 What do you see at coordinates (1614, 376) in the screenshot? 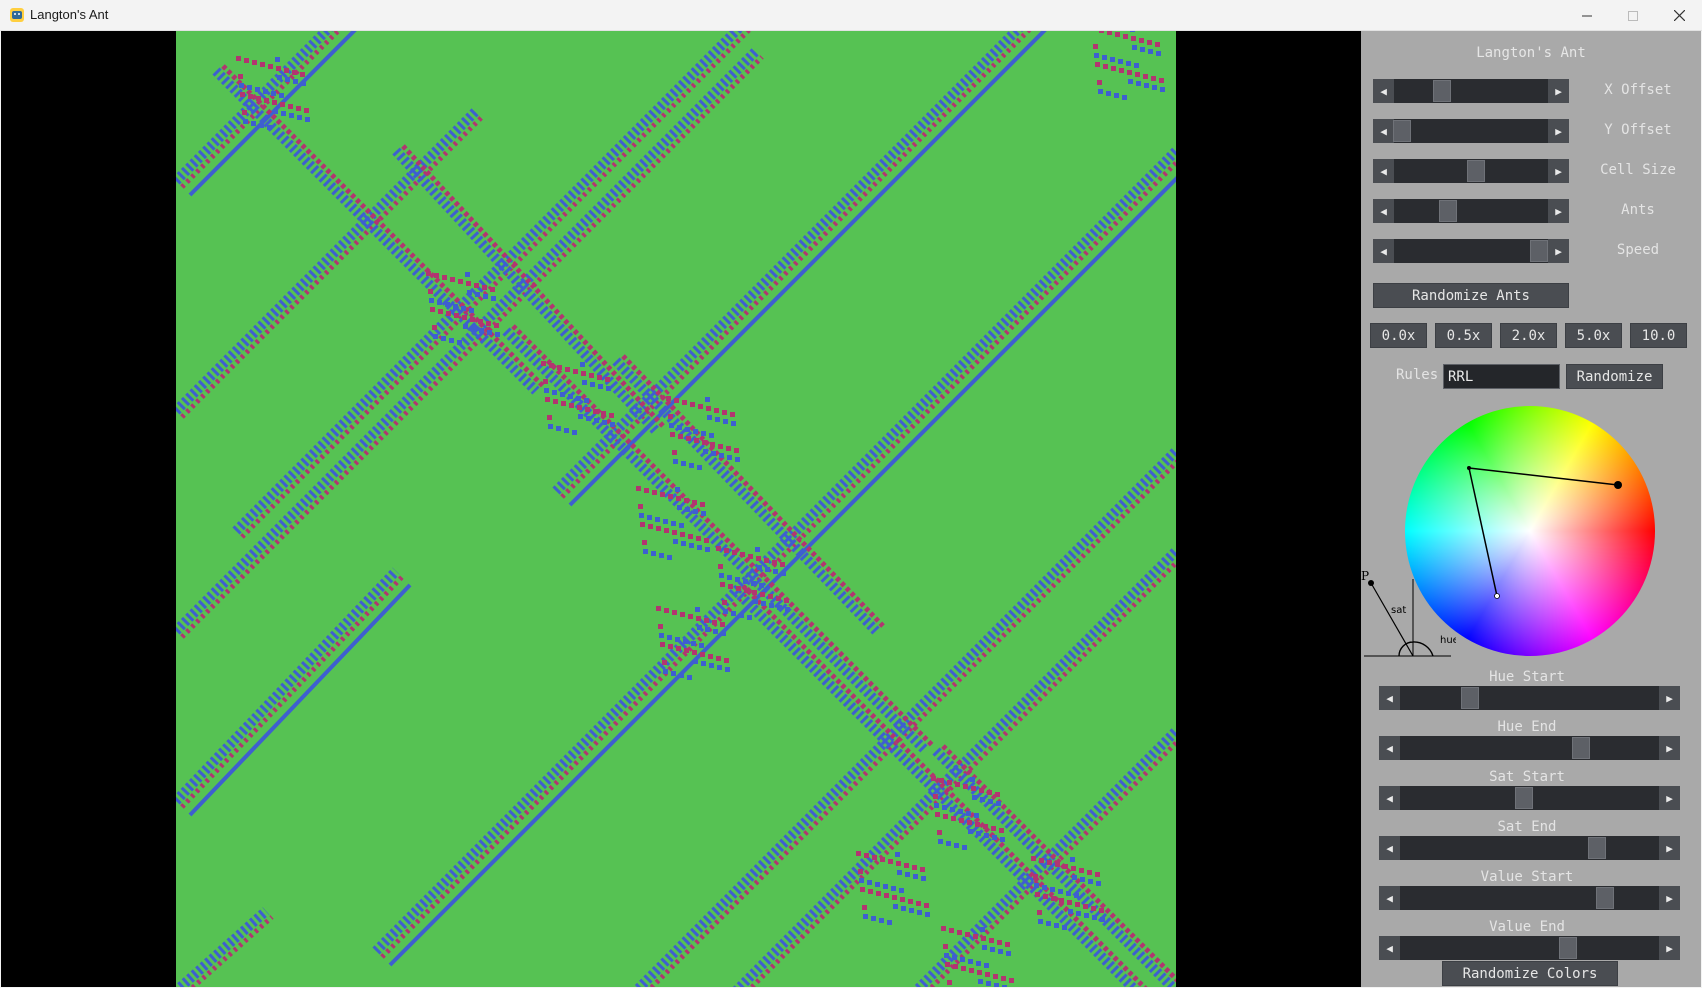
I see `randomize-rules-button: Randomize` at bounding box center [1614, 376].